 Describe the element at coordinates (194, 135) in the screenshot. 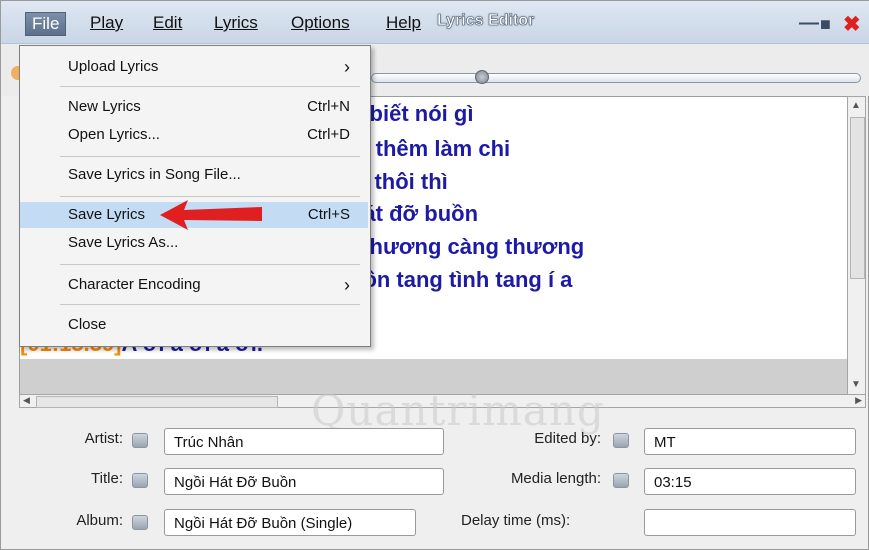

I see `menu-item-open-lyrics: Open Lyrics... Ctrl+D` at that location.